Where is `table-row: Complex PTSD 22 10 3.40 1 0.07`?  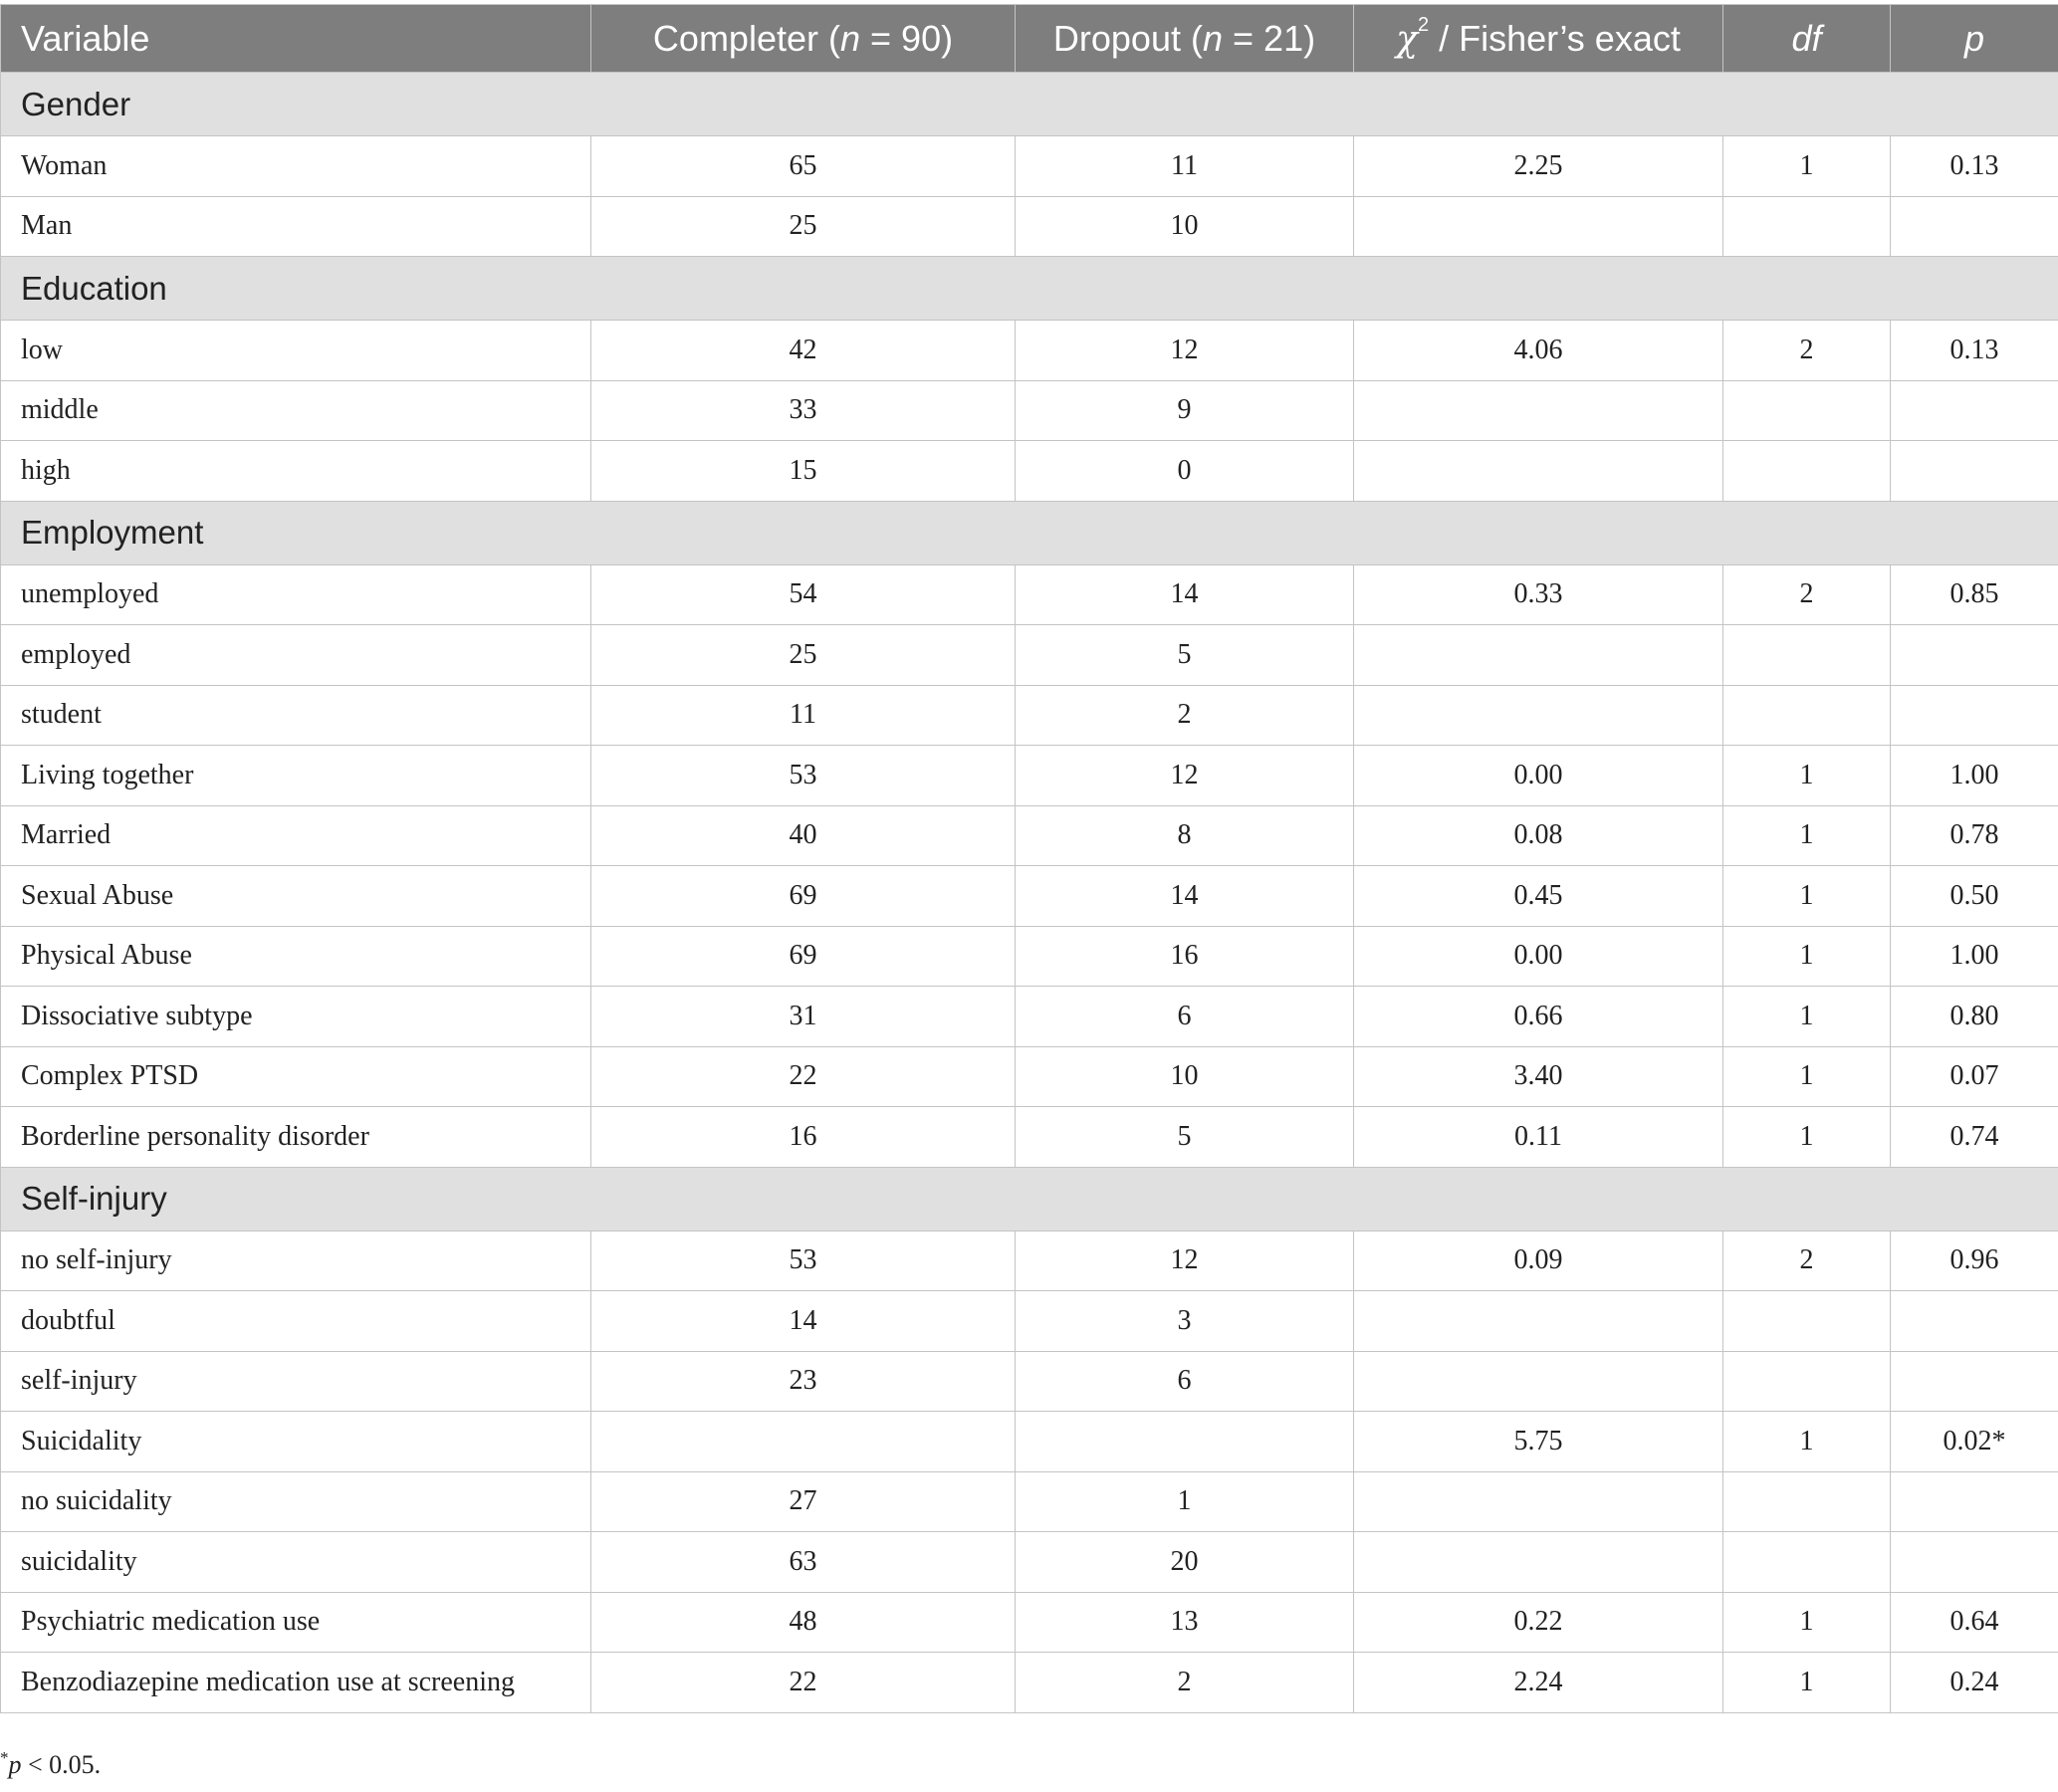
table-row: Complex PTSD 22 10 3.40 1 0.07 is located at coordinates (1029, 1076).